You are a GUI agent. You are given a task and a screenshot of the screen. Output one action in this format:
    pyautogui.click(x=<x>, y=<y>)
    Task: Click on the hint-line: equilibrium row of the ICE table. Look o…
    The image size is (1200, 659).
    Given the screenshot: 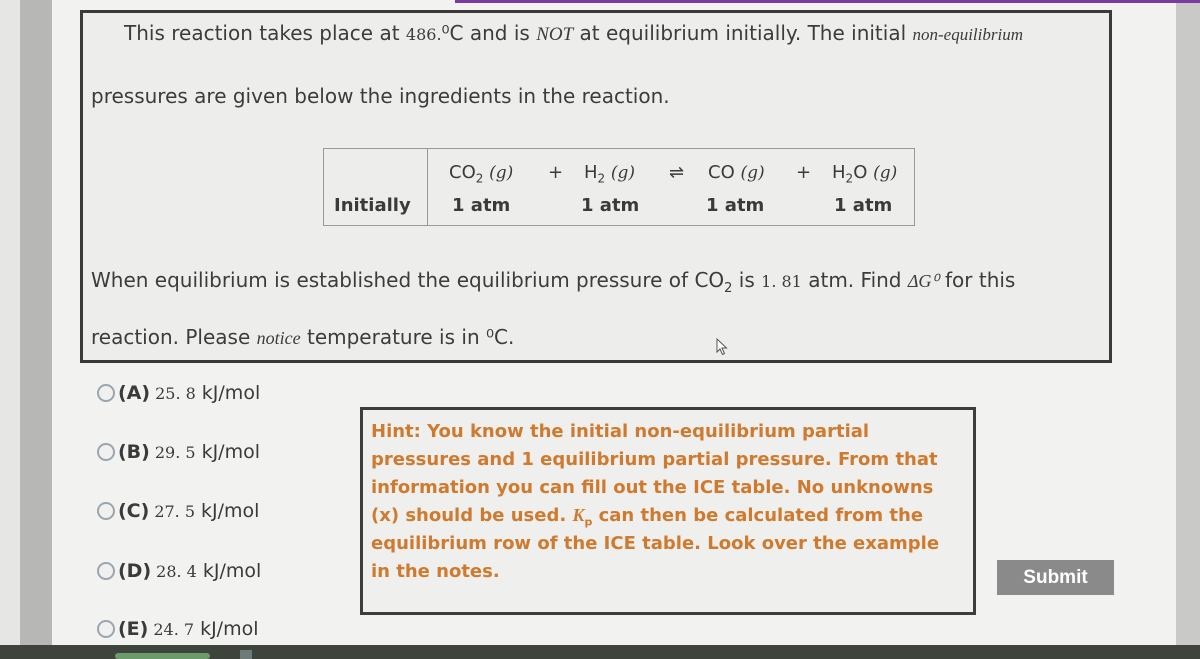 What is the action you would take?
    pyautogui.click(x=655, y=543)
    